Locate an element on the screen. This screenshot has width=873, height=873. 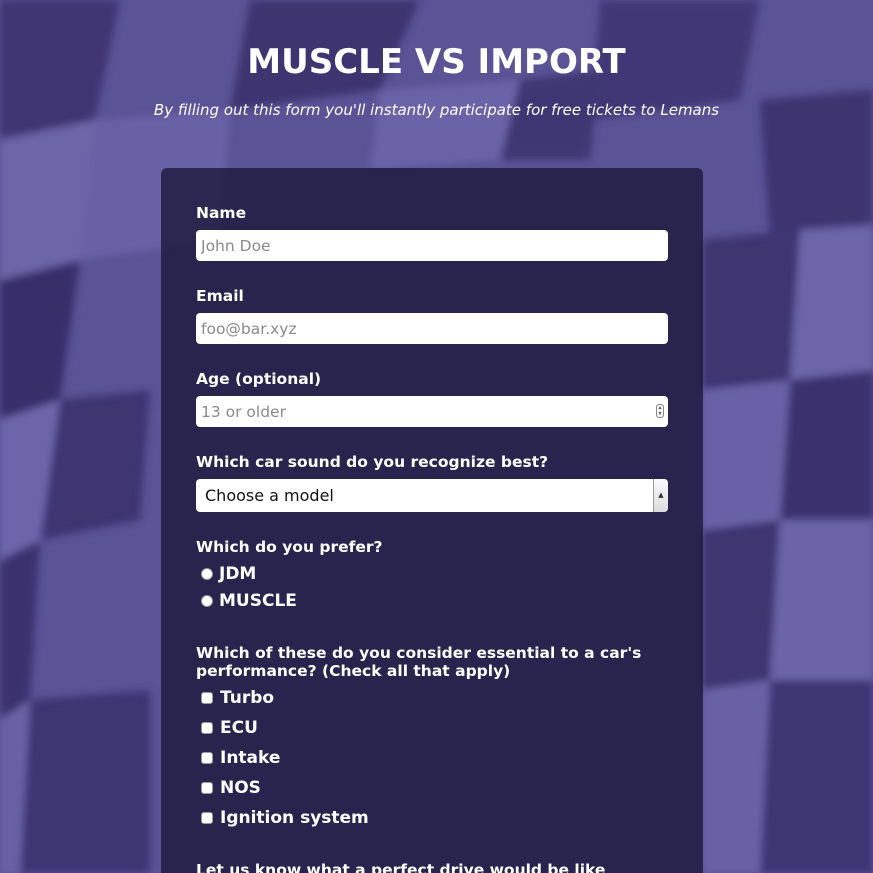
name-input is located at coordinates (432, 245).